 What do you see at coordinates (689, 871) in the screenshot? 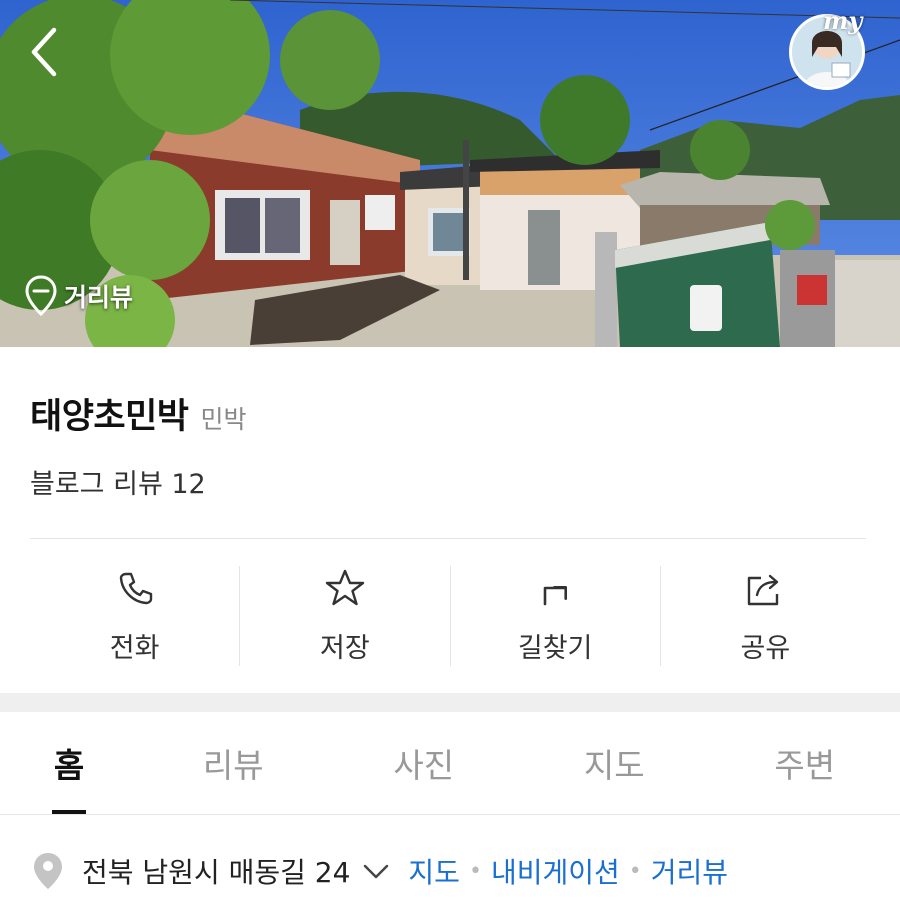
I see `streetview-link: 거리뷰` at bounding box center [689, 871].